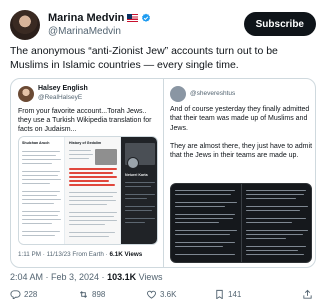  I want to click on action-bar: 228 898 3.6K 141, so click(163, 294).